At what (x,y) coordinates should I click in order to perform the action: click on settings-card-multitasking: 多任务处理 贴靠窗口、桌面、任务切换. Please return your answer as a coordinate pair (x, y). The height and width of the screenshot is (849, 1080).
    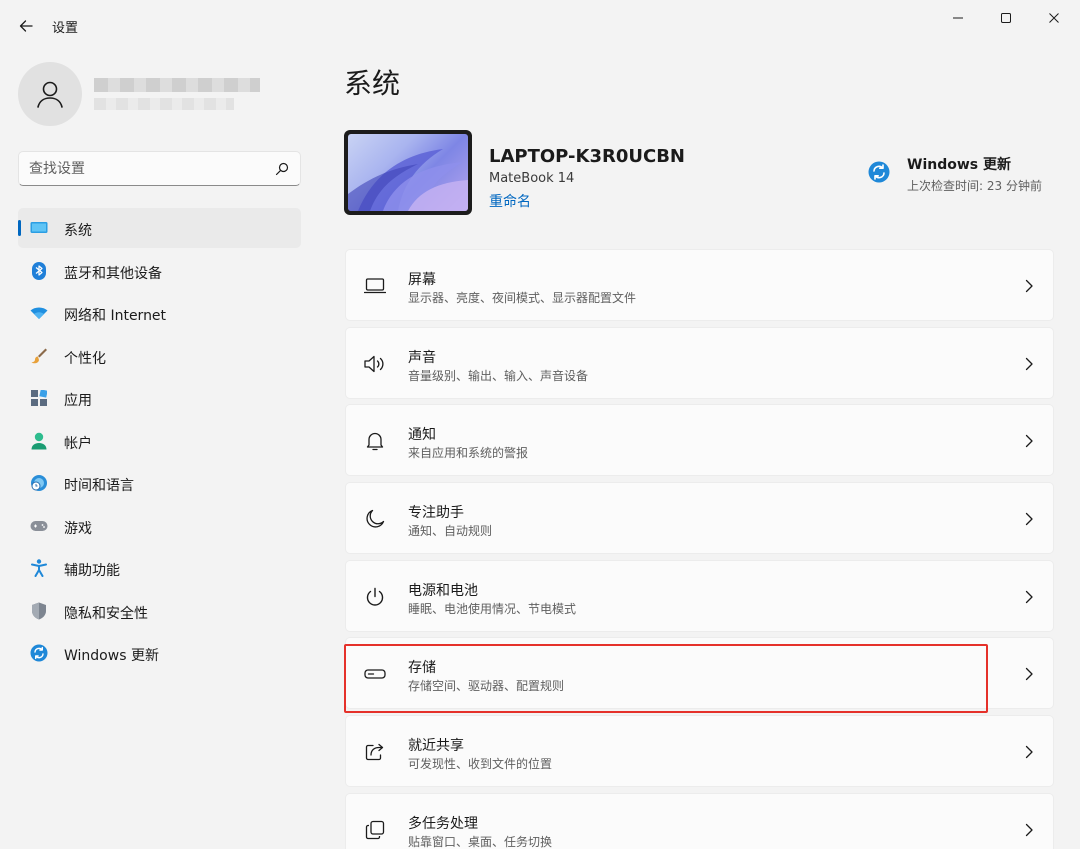
    Looking at the image, I should click on (699, 820).